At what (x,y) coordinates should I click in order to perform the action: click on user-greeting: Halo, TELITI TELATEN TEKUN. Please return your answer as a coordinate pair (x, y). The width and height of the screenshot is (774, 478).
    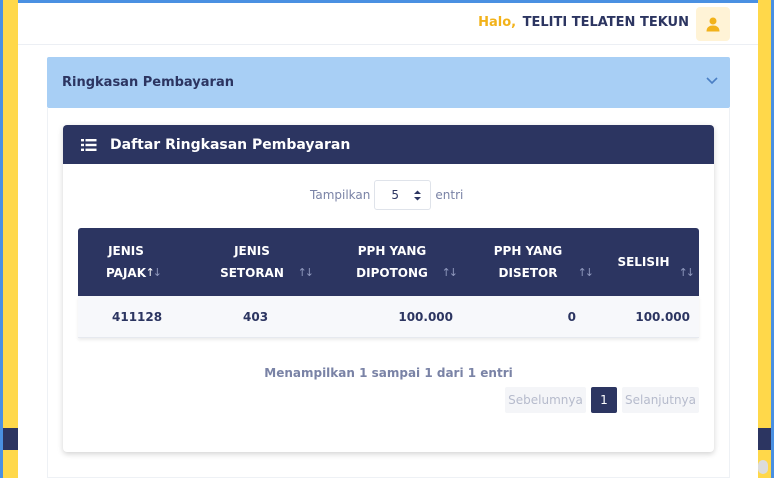
    Looking at the image, I should click on (583, 22).